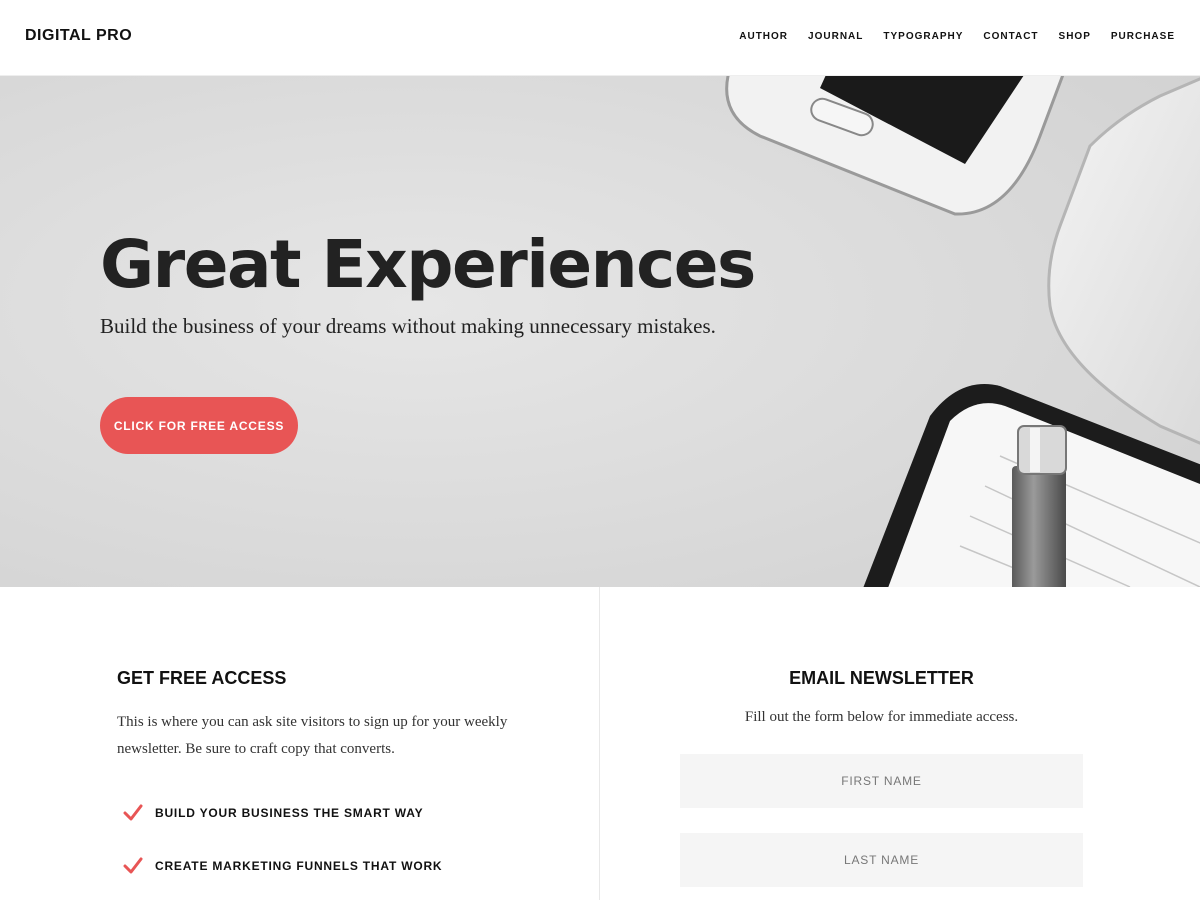 This screenshot has width=1200, height=900. What do you see at coordinates (1143, 36) in the screenshot?
I see `nav-purchase: PURCHASE` at bounding box center [1143, 36].